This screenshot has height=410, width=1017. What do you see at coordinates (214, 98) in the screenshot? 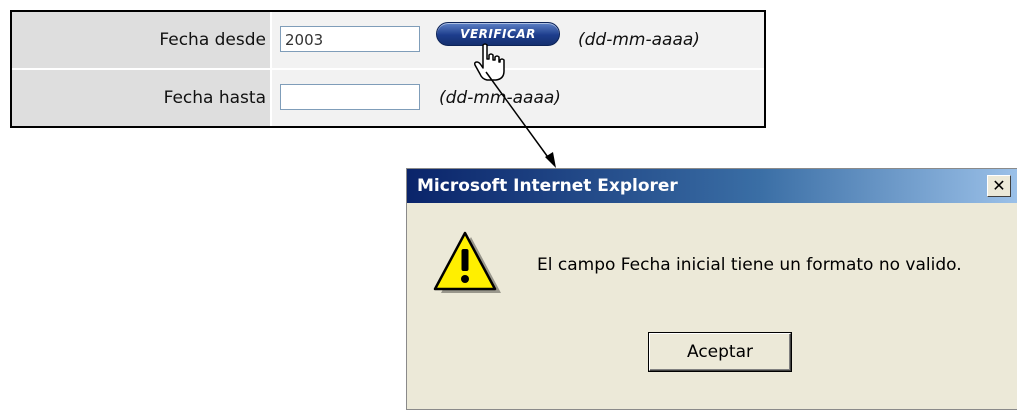
I see `fecha-hasta-label: Fecha hasta` at bounding box center [214, 98].